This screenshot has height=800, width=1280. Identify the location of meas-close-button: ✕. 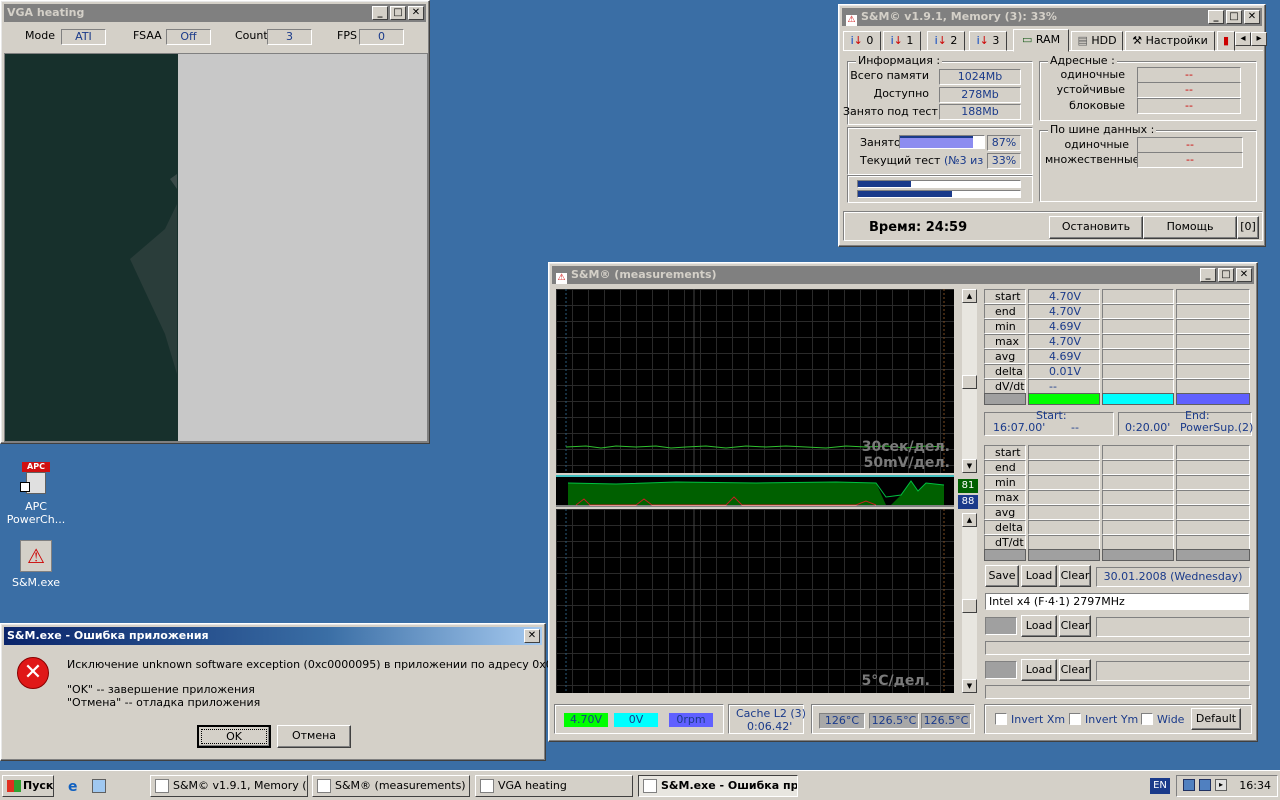
(1244, 275).